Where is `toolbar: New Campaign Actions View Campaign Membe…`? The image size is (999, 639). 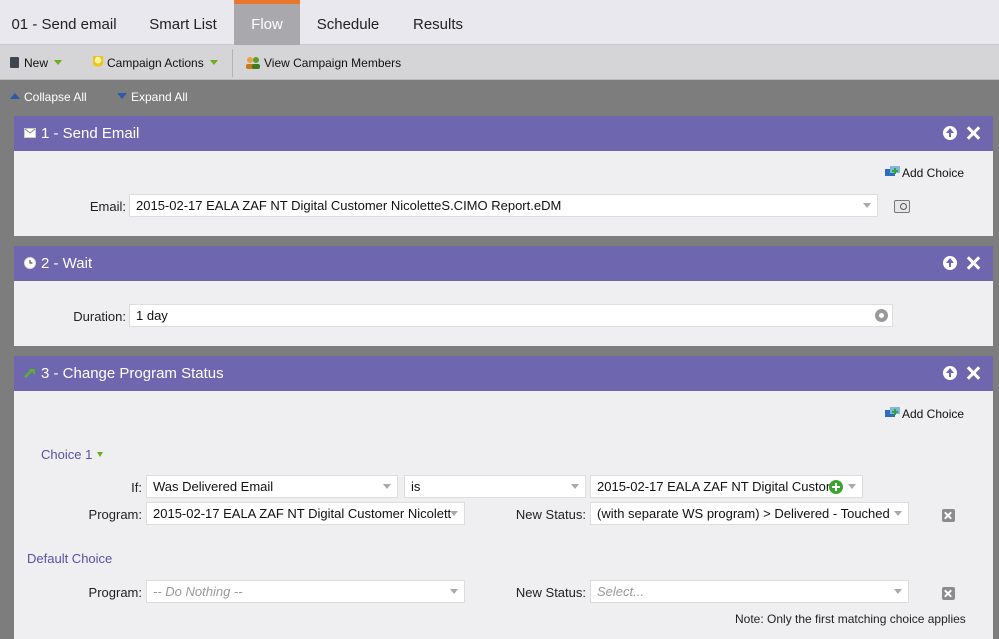 toolbar: New Campaign Actions View Campaign Membe… is located at coordinates (499, 62).